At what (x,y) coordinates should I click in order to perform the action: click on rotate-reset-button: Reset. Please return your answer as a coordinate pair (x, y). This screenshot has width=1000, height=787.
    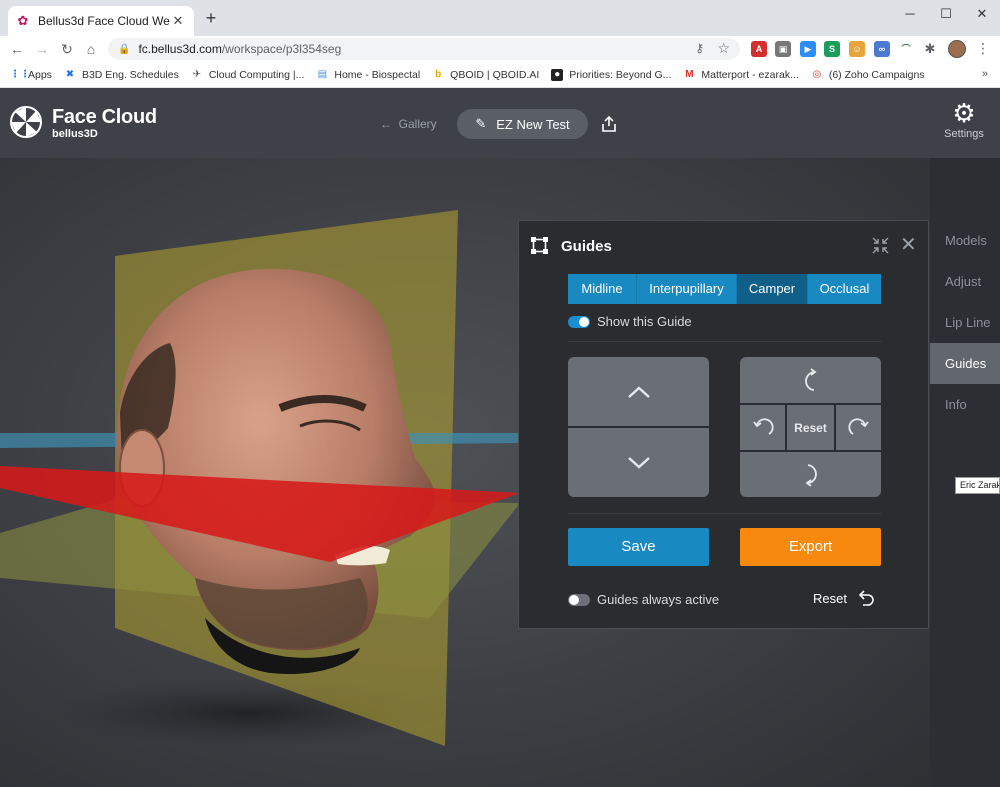
    Looking at the image, I should click on (810, 427).